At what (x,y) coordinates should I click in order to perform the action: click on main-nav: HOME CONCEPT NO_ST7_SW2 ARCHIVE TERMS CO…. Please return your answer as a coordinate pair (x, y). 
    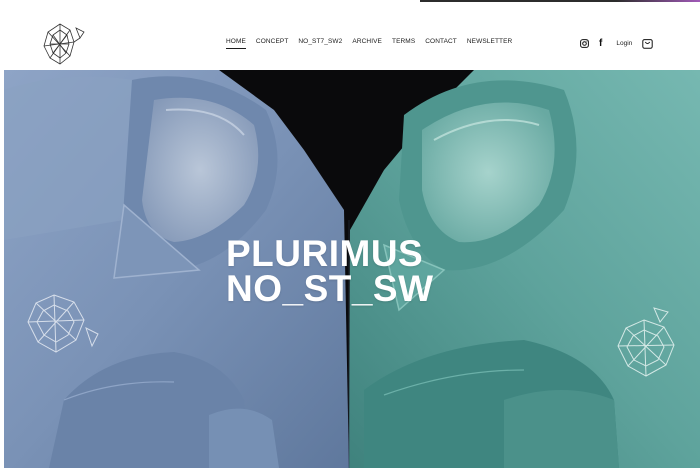
    Looking at the image, I should click on (369, 43).